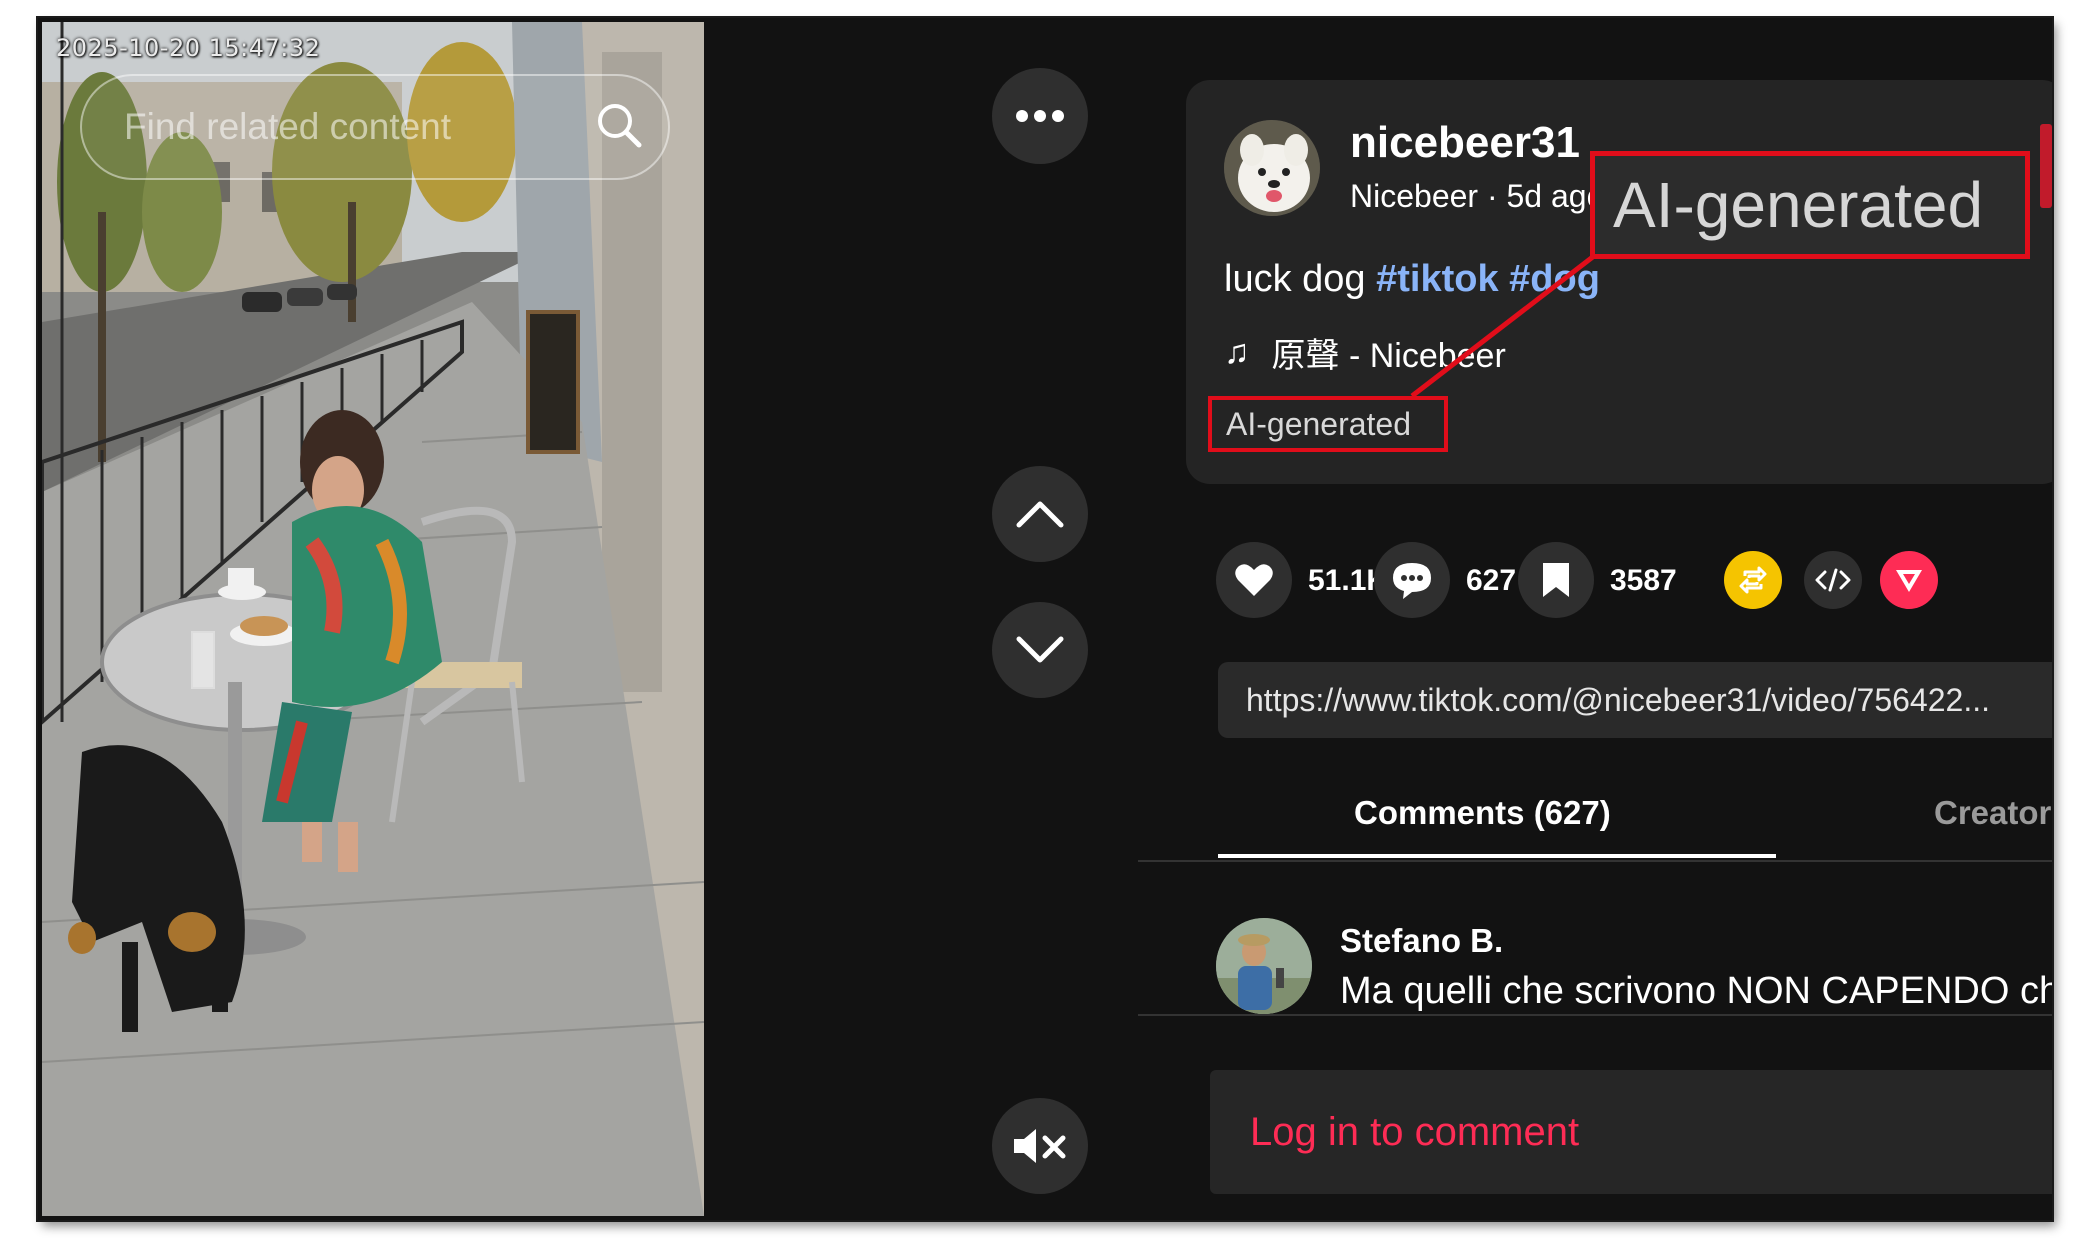 Image resolution: width=2087 pixels, height=1242 pixels. I want to click on repost-button, so click(1753, 580).